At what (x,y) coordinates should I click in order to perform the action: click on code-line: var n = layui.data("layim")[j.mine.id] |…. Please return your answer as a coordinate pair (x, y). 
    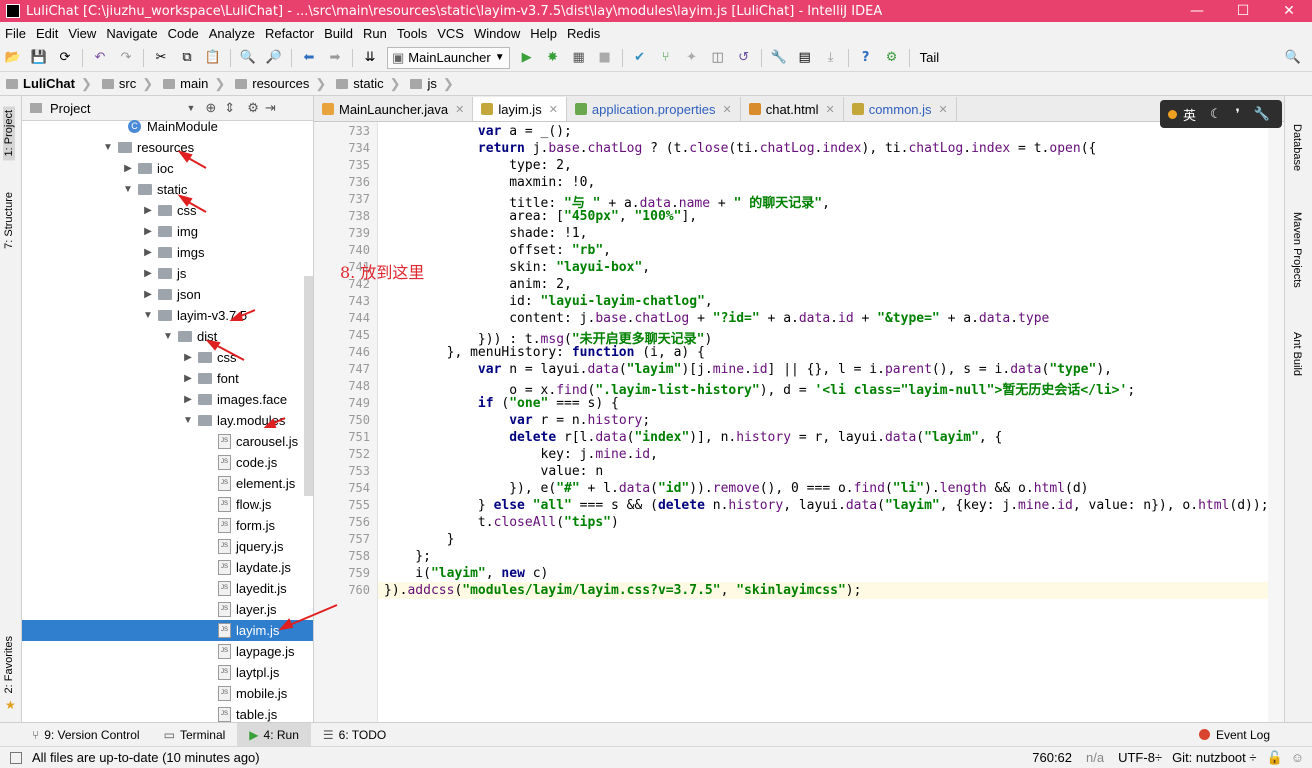
    Looking at the image, I should click on (748, 369).